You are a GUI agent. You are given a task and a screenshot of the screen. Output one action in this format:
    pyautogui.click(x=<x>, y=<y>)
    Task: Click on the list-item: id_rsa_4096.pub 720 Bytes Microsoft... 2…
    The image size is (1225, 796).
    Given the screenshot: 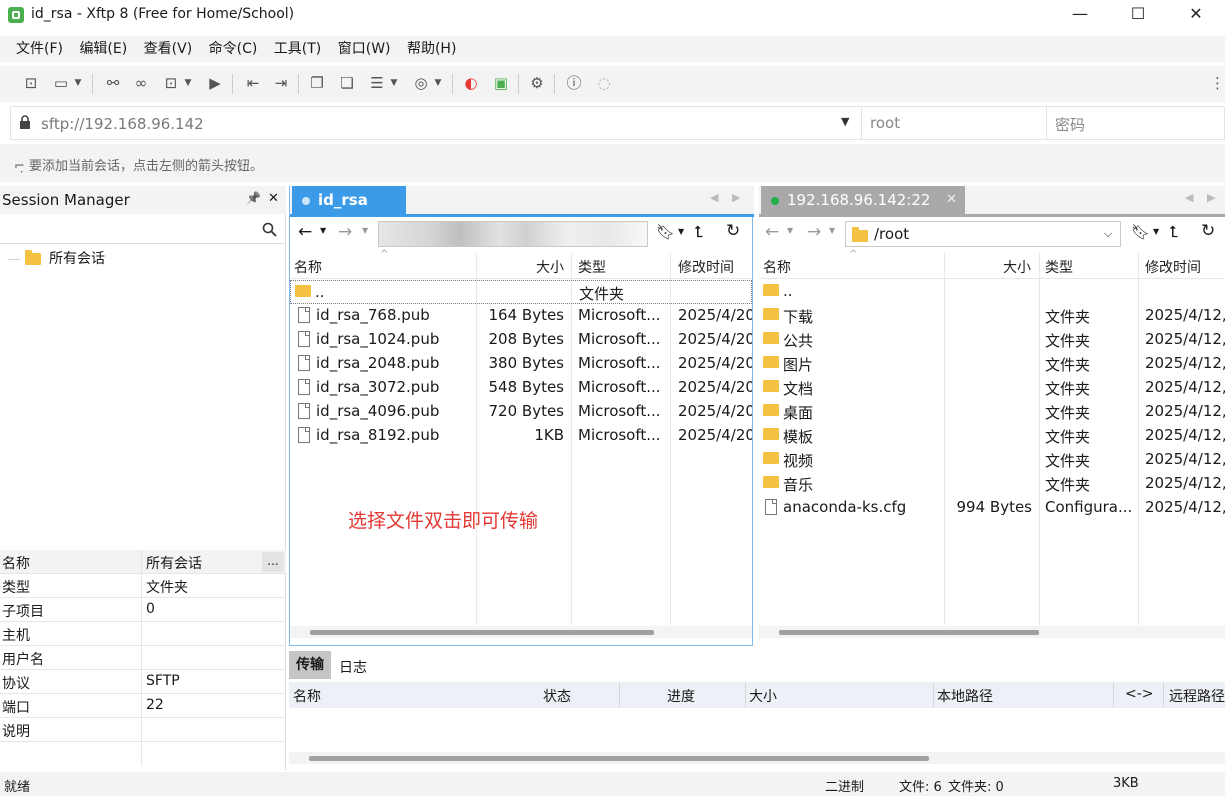 What is the action you would take?
    pyautogui.click(x=521, y=412)
    